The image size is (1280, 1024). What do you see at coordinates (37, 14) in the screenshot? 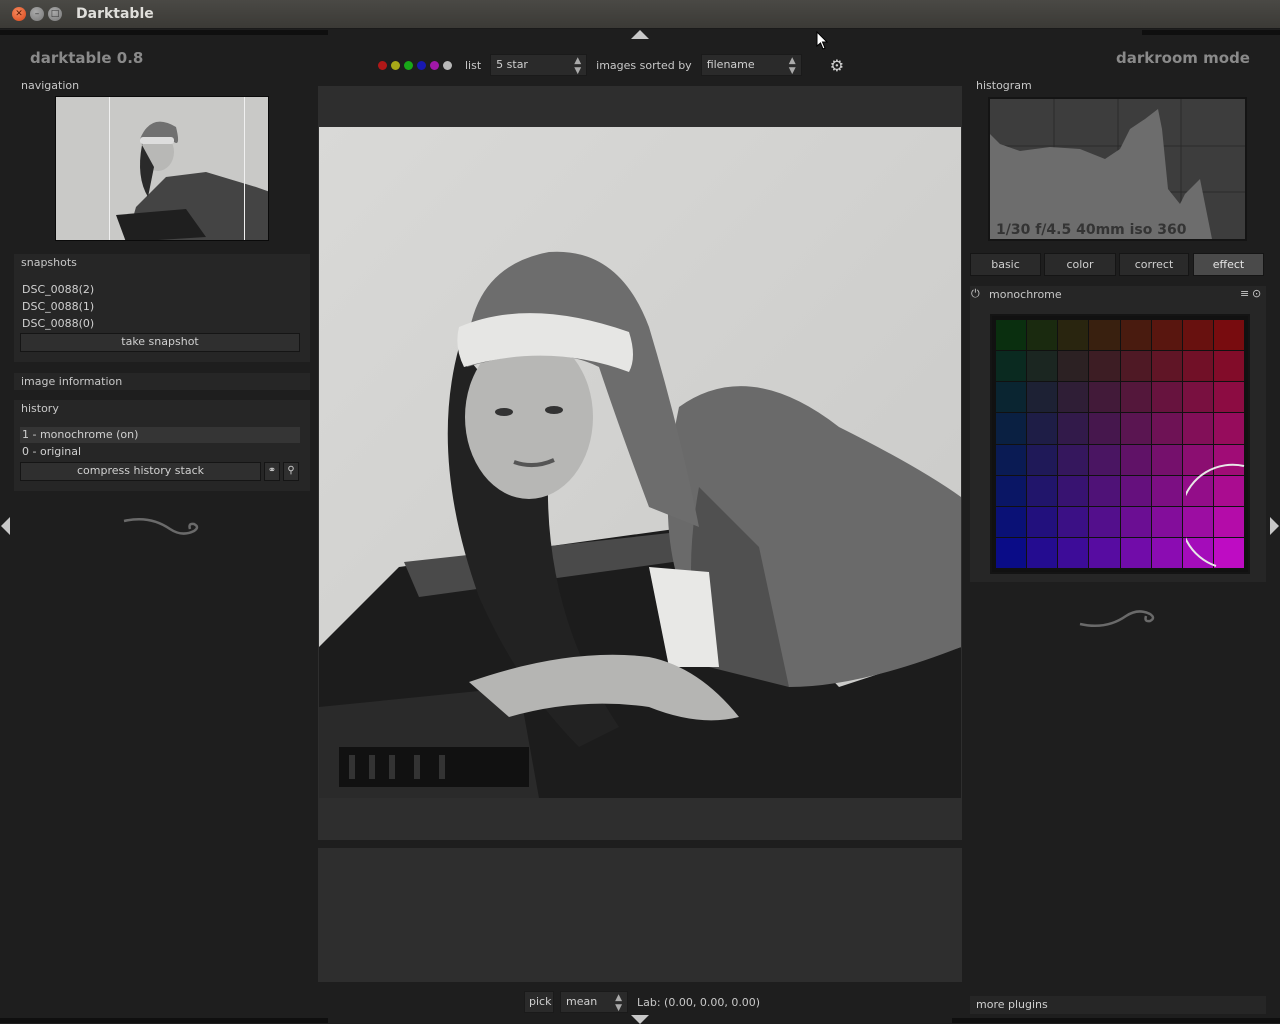
I see `window-minimize-icon: –` at bounding box center [37, 14].